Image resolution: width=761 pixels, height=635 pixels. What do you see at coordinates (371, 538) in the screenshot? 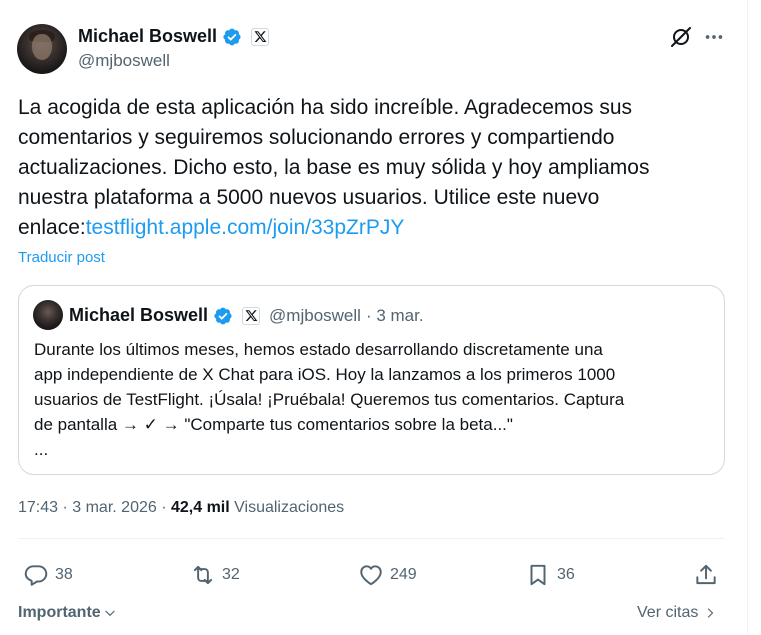
I see `divider` at bounding box center [371, 538].